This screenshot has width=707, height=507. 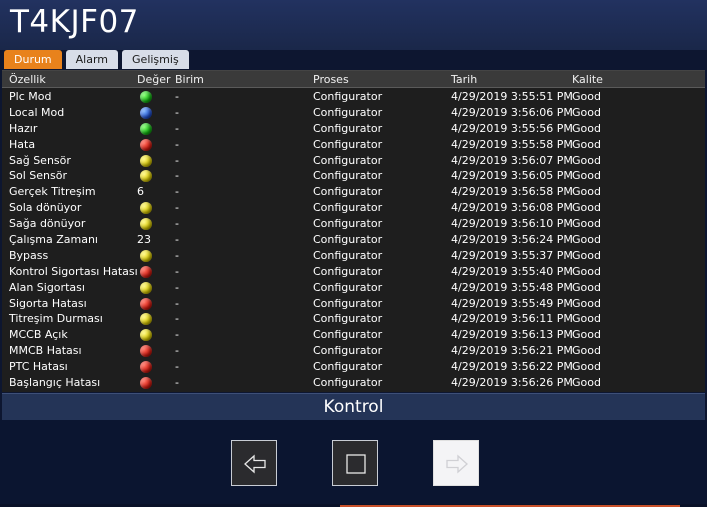 I want to click on property-date: 4/29/2019 3:55:51 PM, so click(x=512, y=96).